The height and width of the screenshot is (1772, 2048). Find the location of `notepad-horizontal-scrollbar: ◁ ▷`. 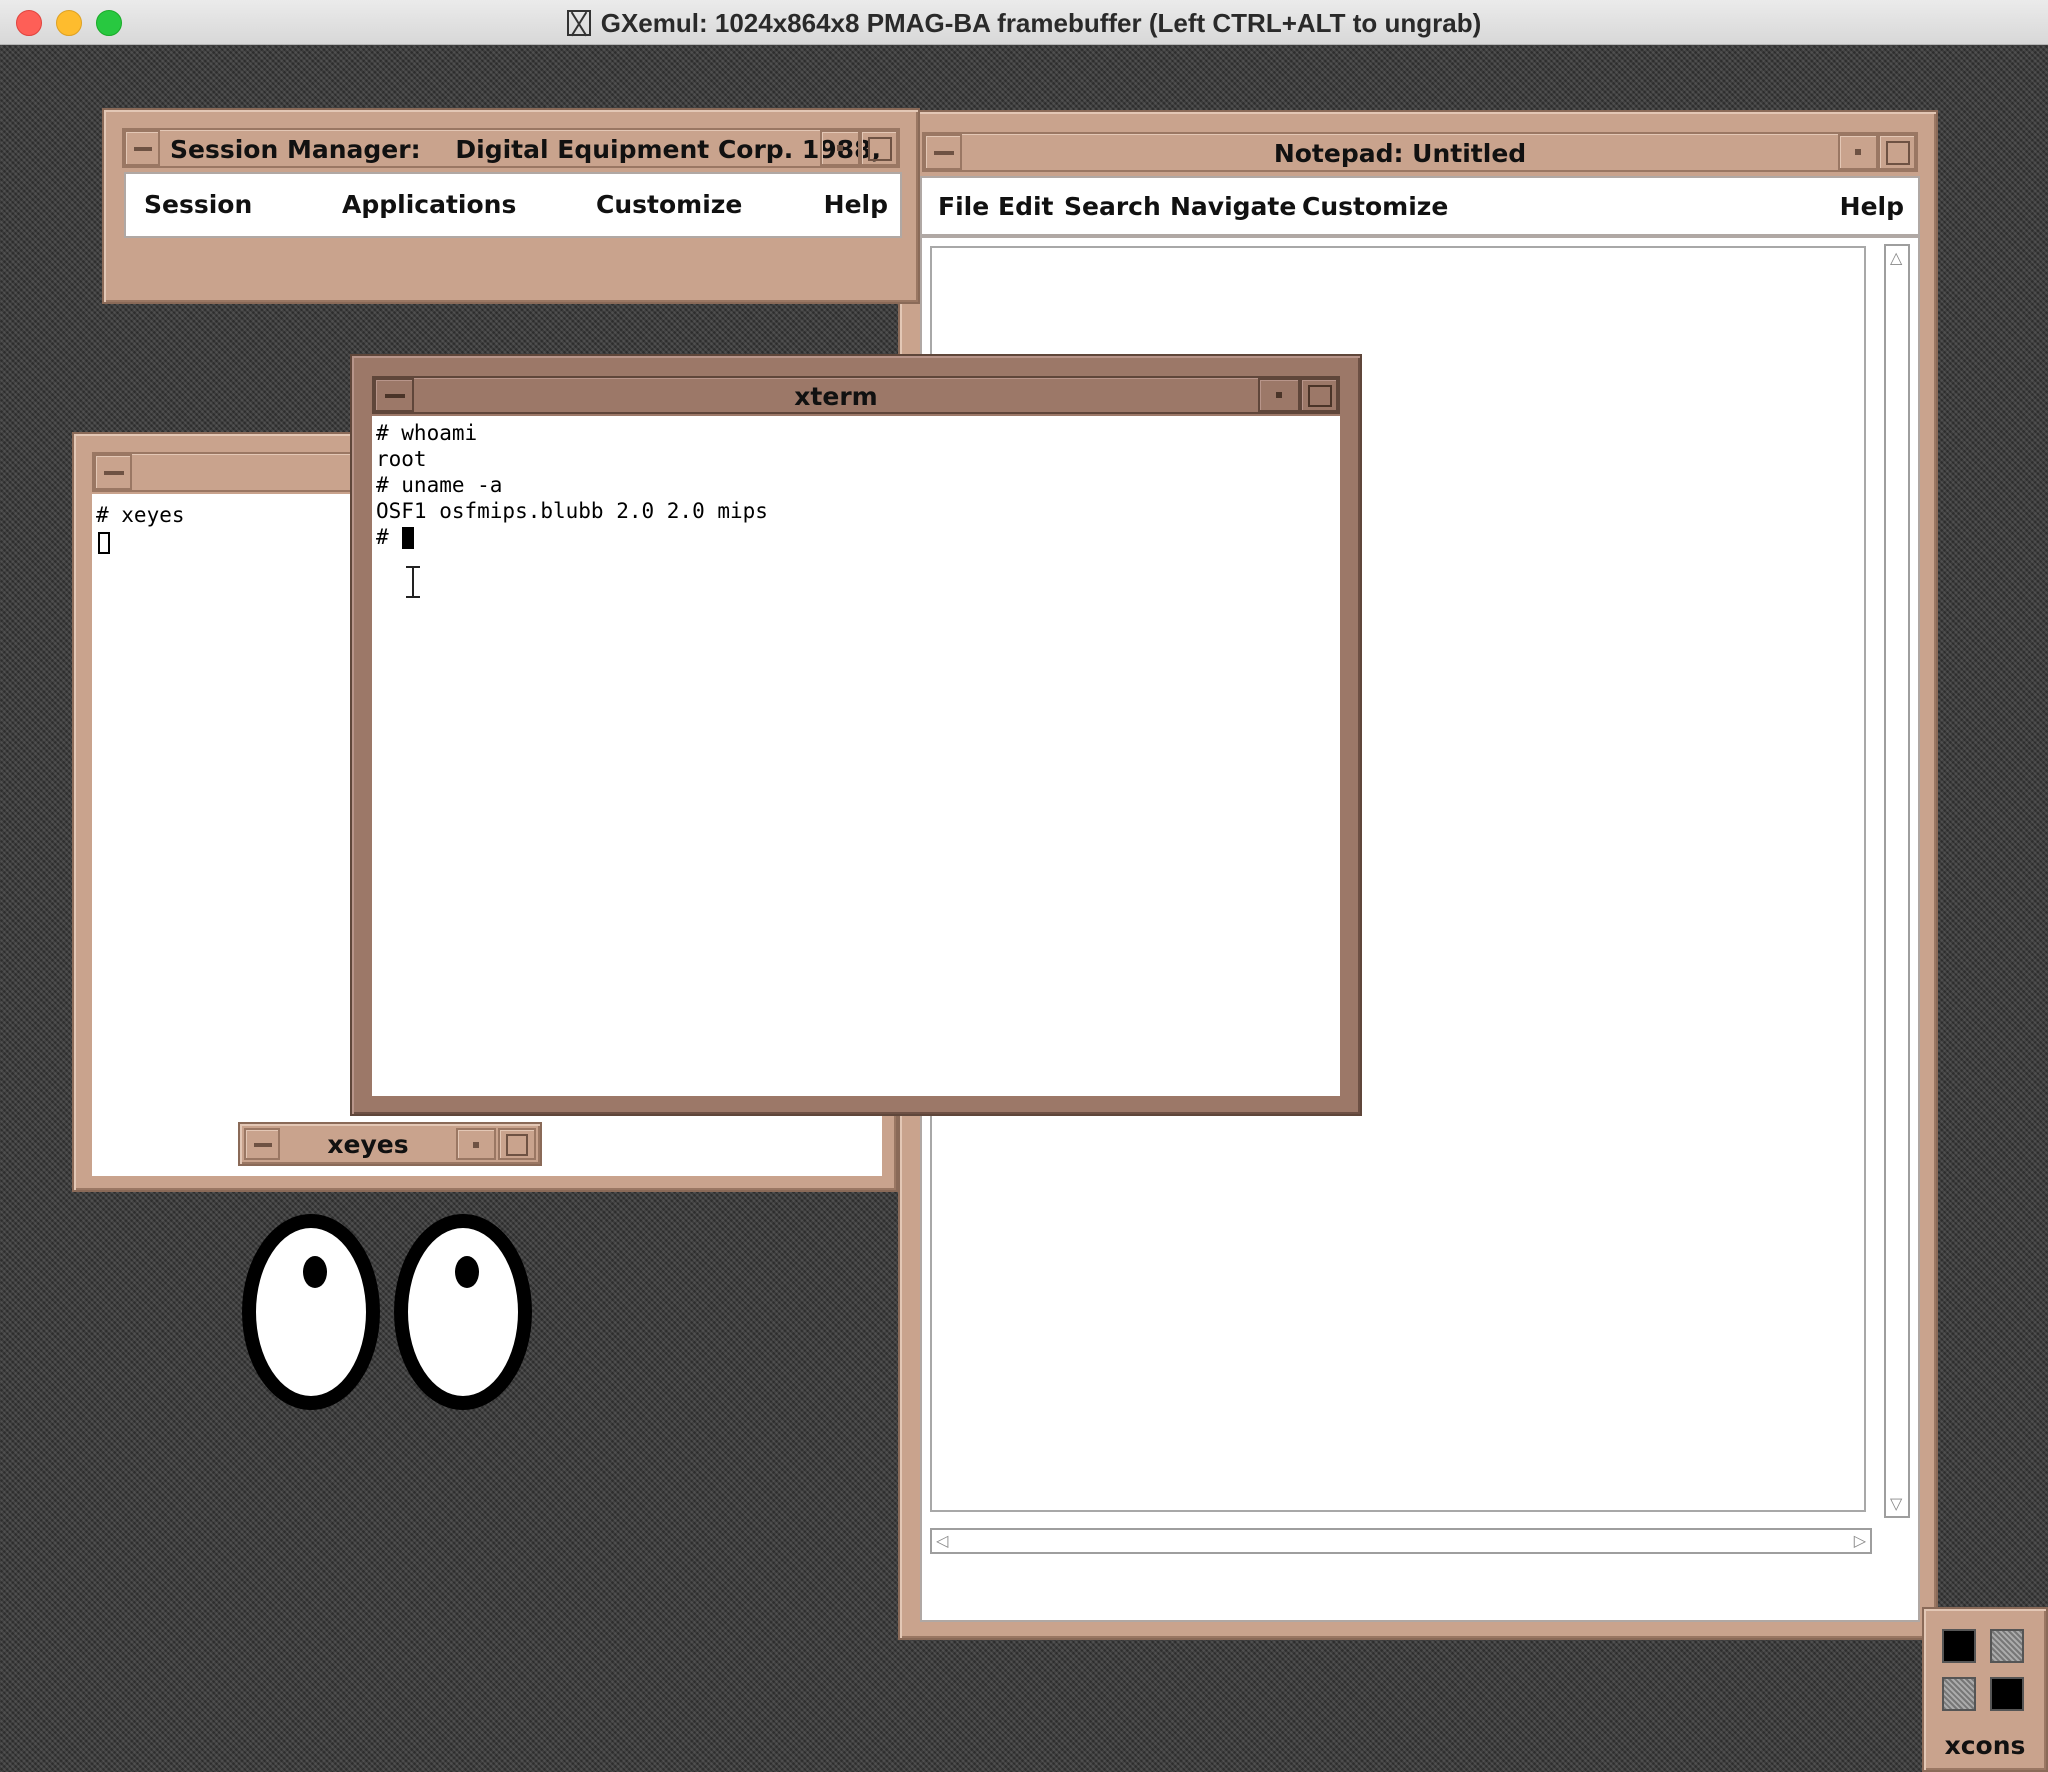

notepad-horizontal-scrollbar: ◁ ▷ is located at coordinates (1401, 1541).